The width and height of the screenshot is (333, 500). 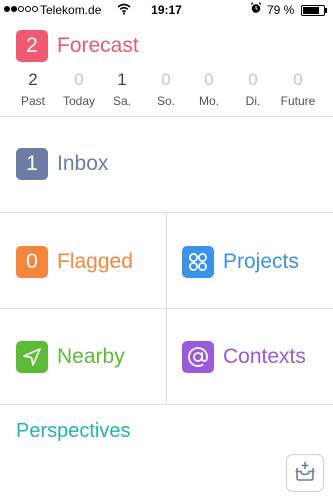 I want to click on nearby-cell: Nearby, so click(x=70, y=357).